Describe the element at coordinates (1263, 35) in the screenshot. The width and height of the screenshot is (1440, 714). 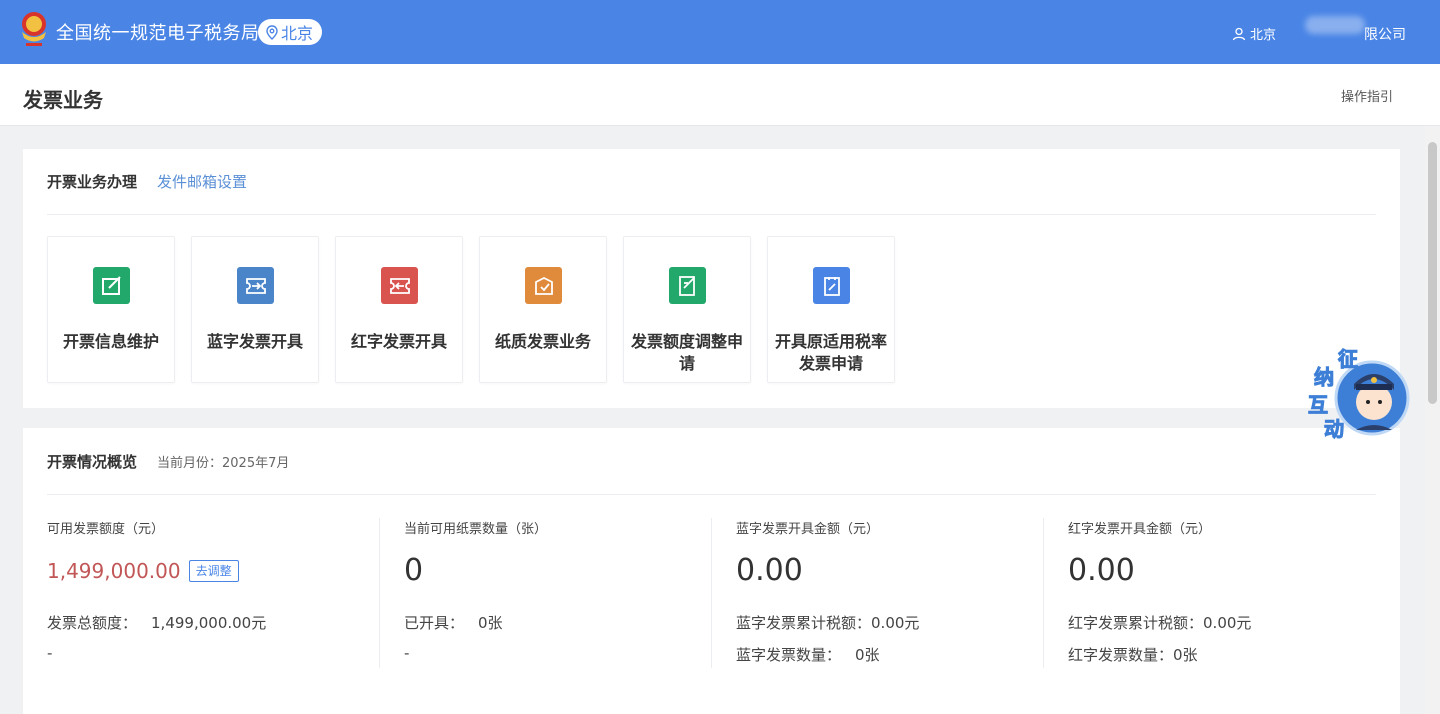
I see `user-region-label: 北京` at that location.